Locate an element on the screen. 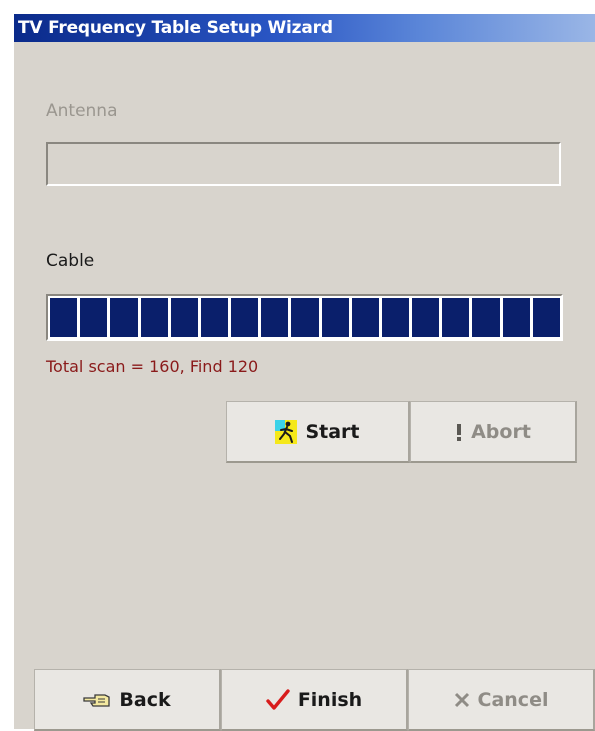 The image size is (595, 731). title-bar: TV Frequency Table Setup Wizard is located at coordinates (304, 28).